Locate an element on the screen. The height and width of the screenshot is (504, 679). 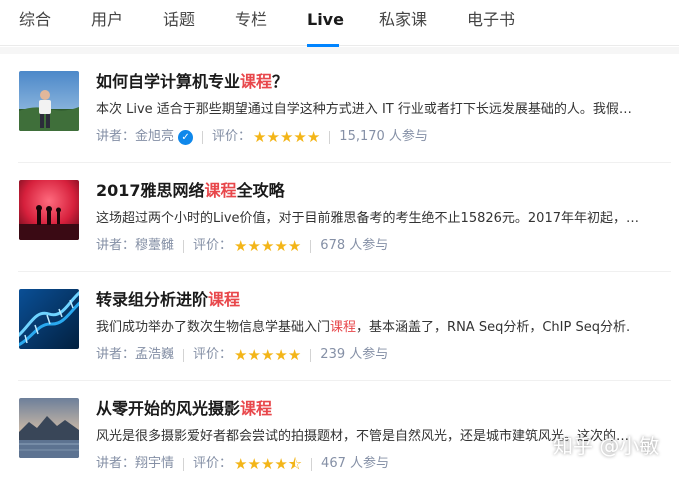
verified-badge-icon: ✓ is located at coordinates (186, 137).